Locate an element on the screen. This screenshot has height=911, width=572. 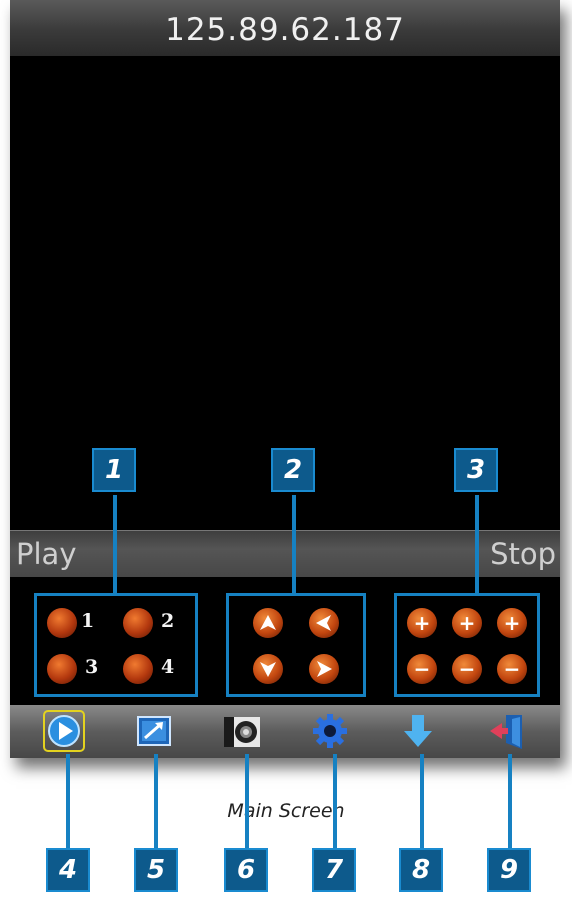
callout-3: 3 is located at coordinates (476, 470).